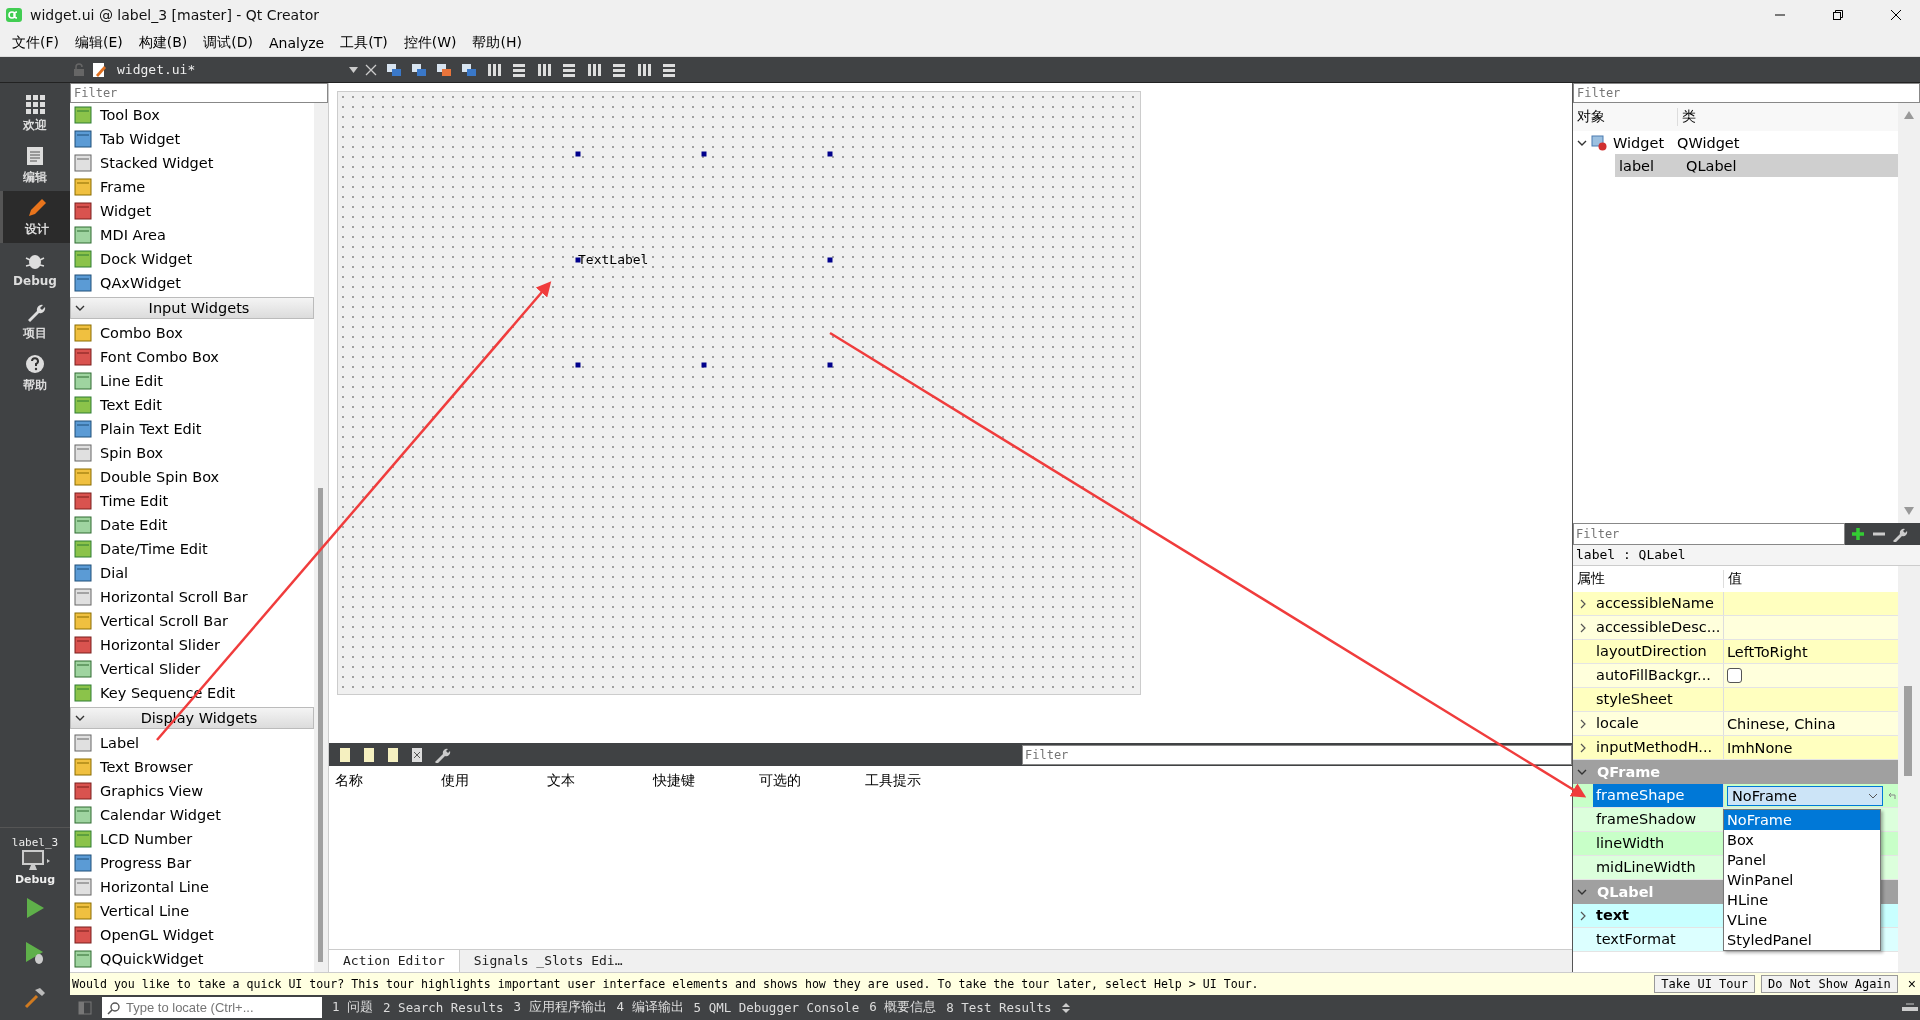 This screenshot has height=1020, width=1920. Describe the element at coordinates (666, 984) in the screenshot. I see `tour-message: Would you like to take a quick UI tour? This tour highlights important user interface elements and shows how they are used. To take the tour later, select Help > UI Tour.` at that location.